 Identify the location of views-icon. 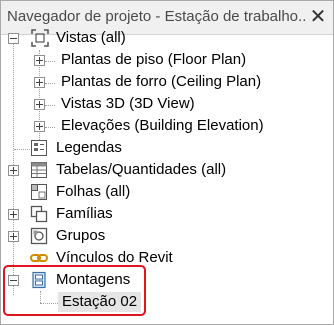
(40, 38).